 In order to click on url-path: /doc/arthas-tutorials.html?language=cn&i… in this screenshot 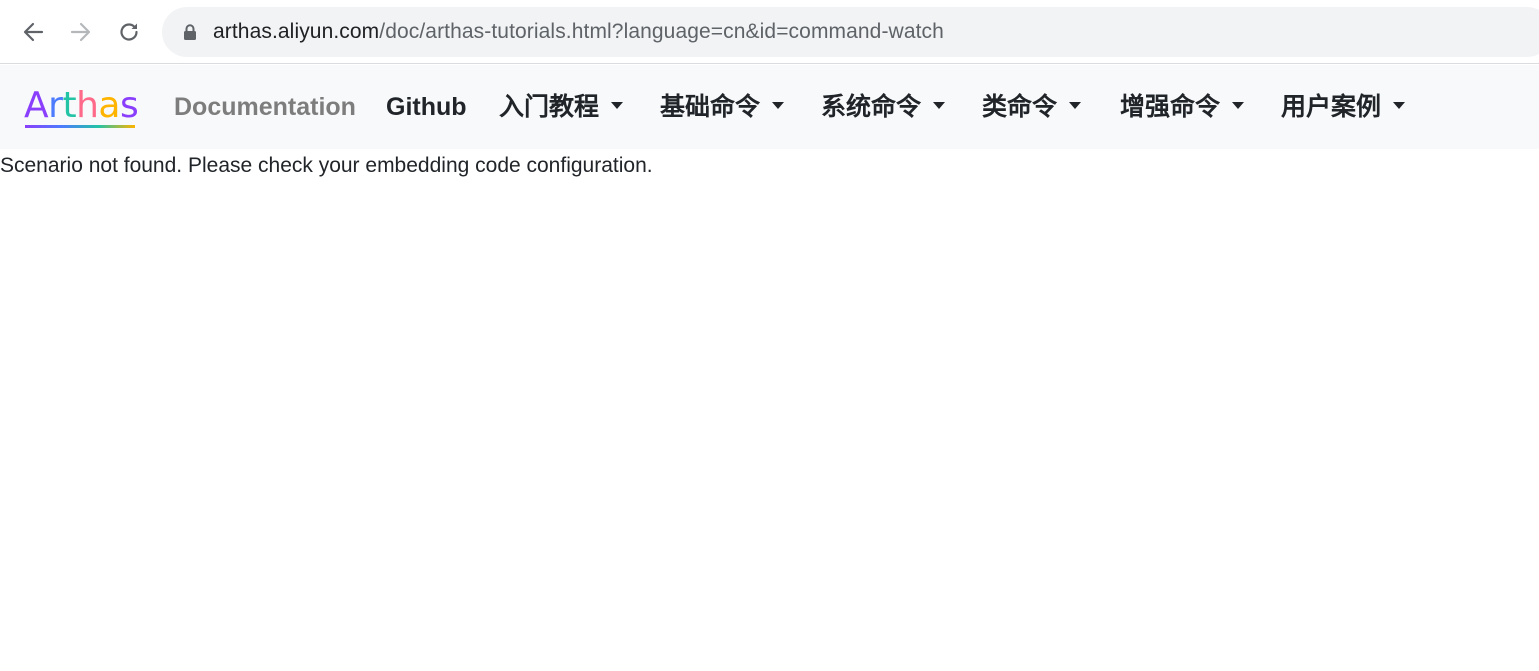, I will do `click(661, 31)`.